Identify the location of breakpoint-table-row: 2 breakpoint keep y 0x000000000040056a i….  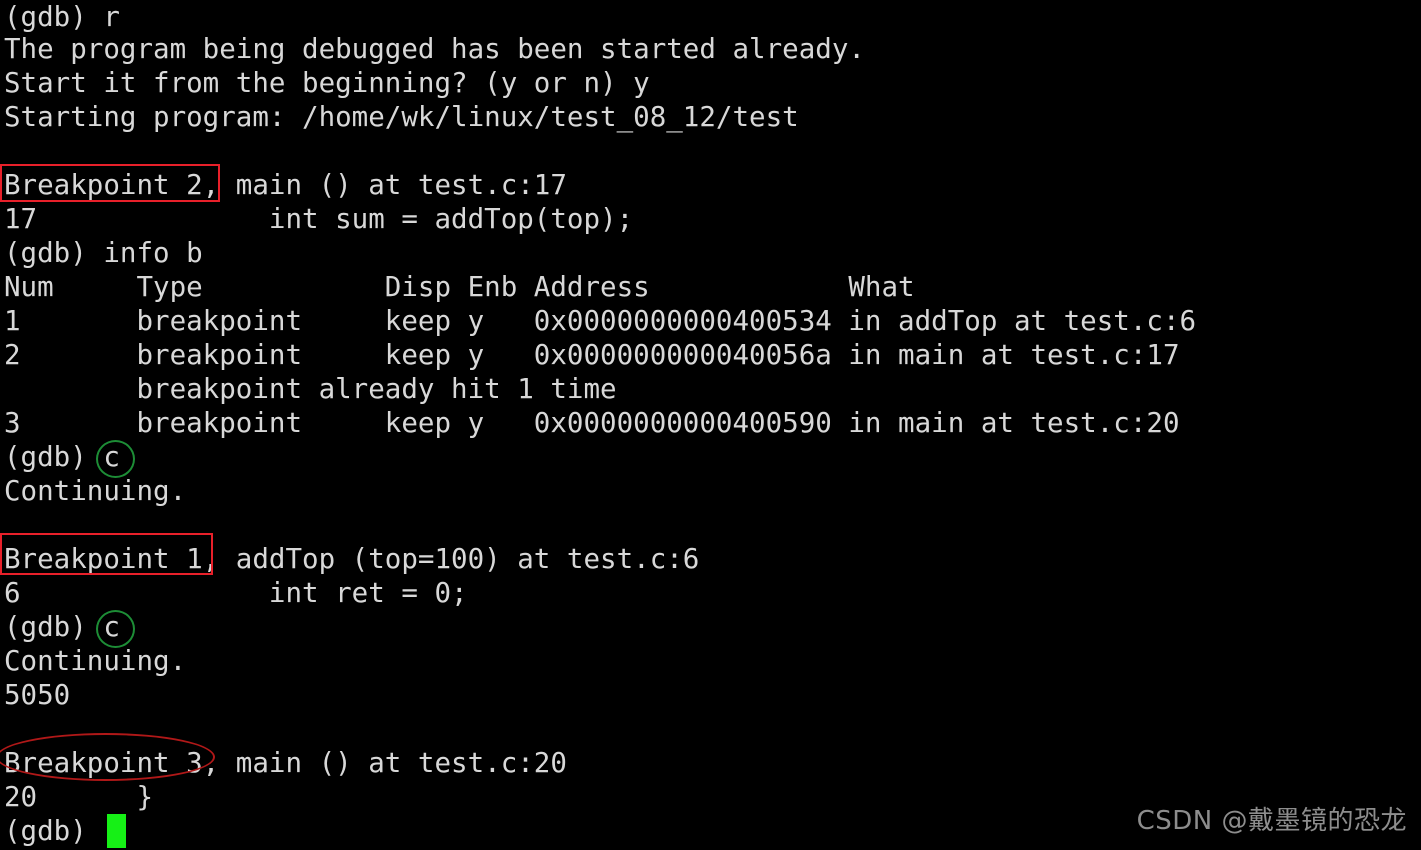
(592, 355).